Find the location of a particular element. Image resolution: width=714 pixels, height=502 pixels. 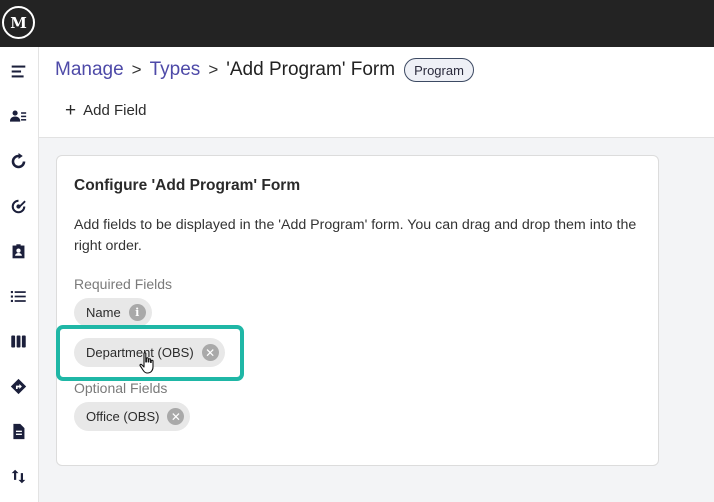

list-icon is located at coordinates (18, 296).